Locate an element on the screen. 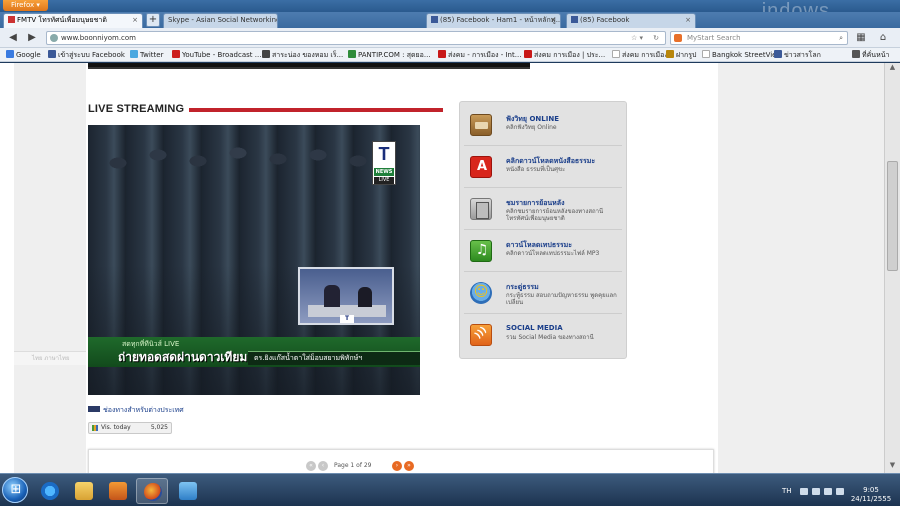 This screenshot has width=900, height=506. first-page-button: « is located at coordinates (311, 466).